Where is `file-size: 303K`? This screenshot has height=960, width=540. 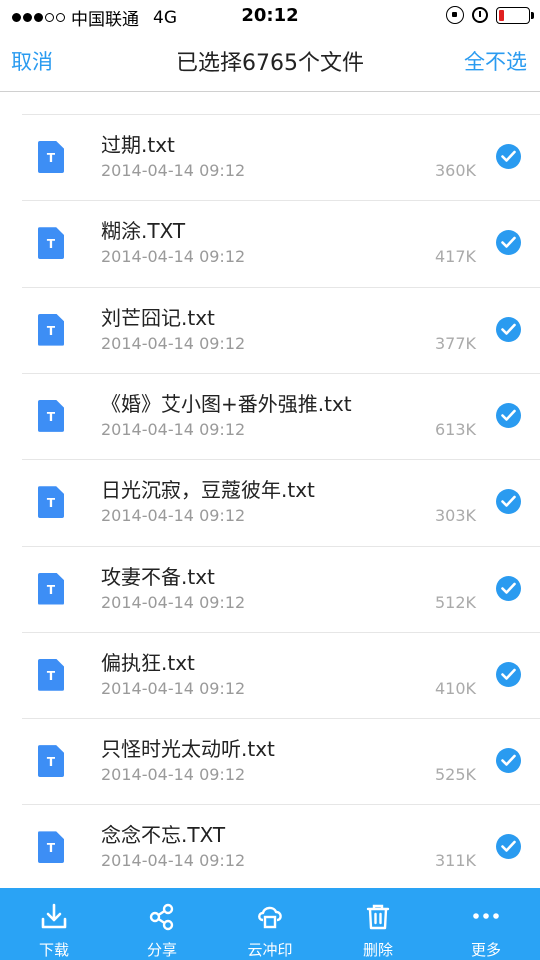 file-size: 303K is located at coordinates (455, 516).